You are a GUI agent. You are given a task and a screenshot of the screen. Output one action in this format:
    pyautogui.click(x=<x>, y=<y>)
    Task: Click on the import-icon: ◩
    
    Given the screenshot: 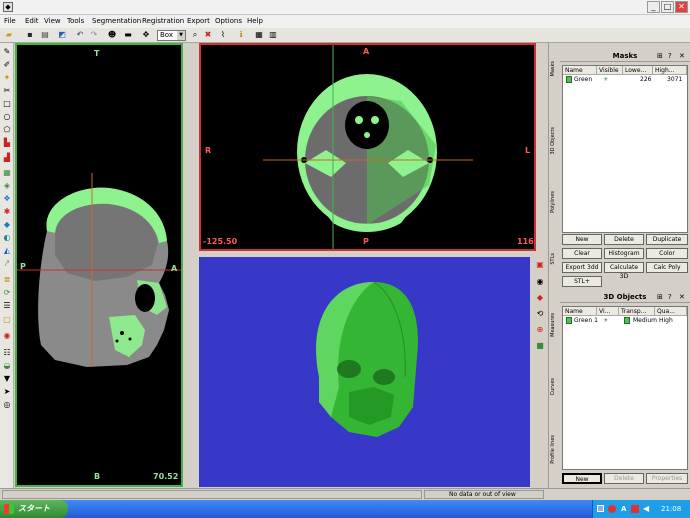 What is the action you would take?
    pyautogui.click(x=62, y=35)
    